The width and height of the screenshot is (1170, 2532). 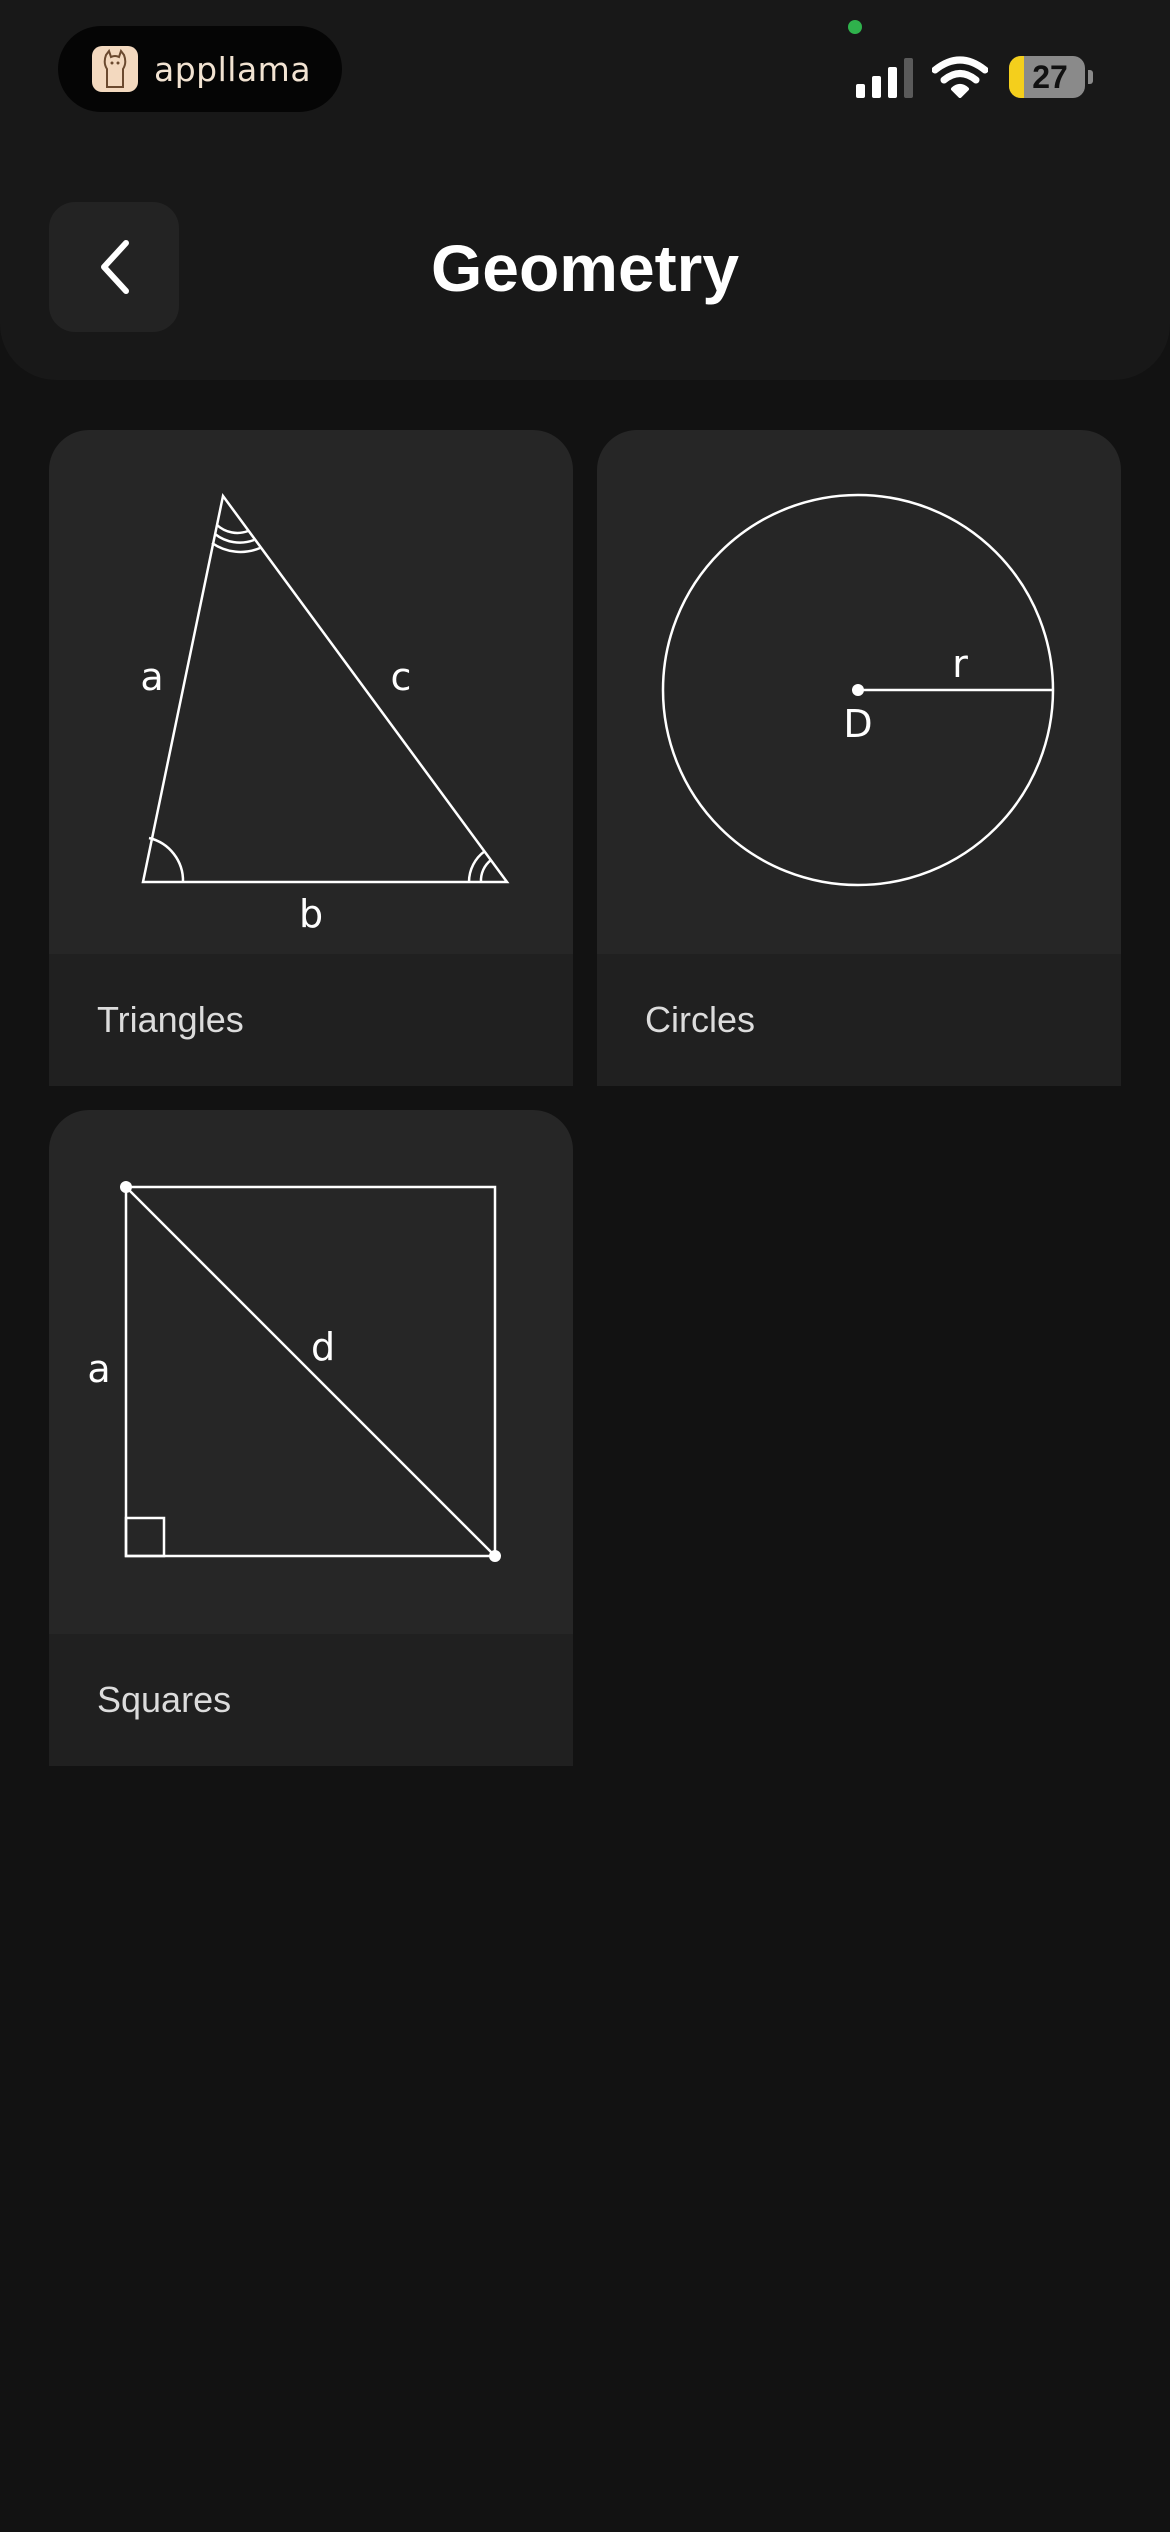 I want to click on card-triangles: a b c Triangles, so click(x=311, y=758).